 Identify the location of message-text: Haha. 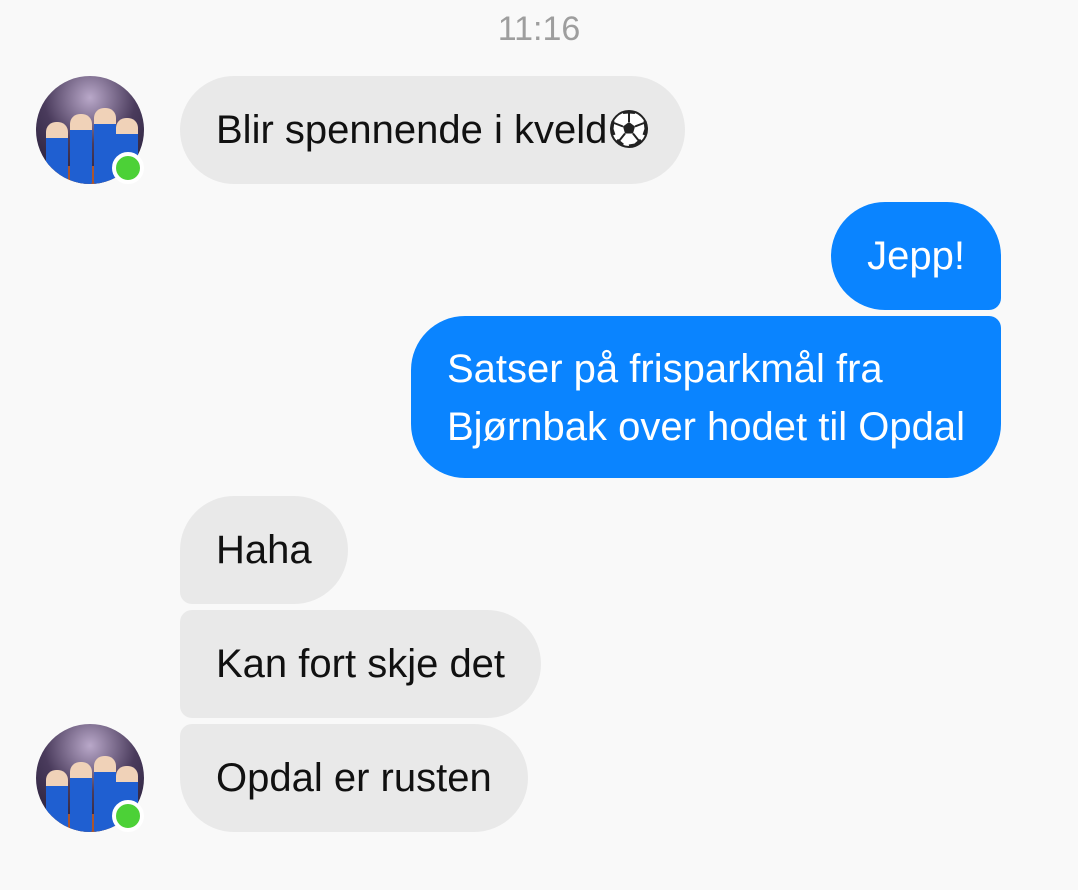
(264, 550).